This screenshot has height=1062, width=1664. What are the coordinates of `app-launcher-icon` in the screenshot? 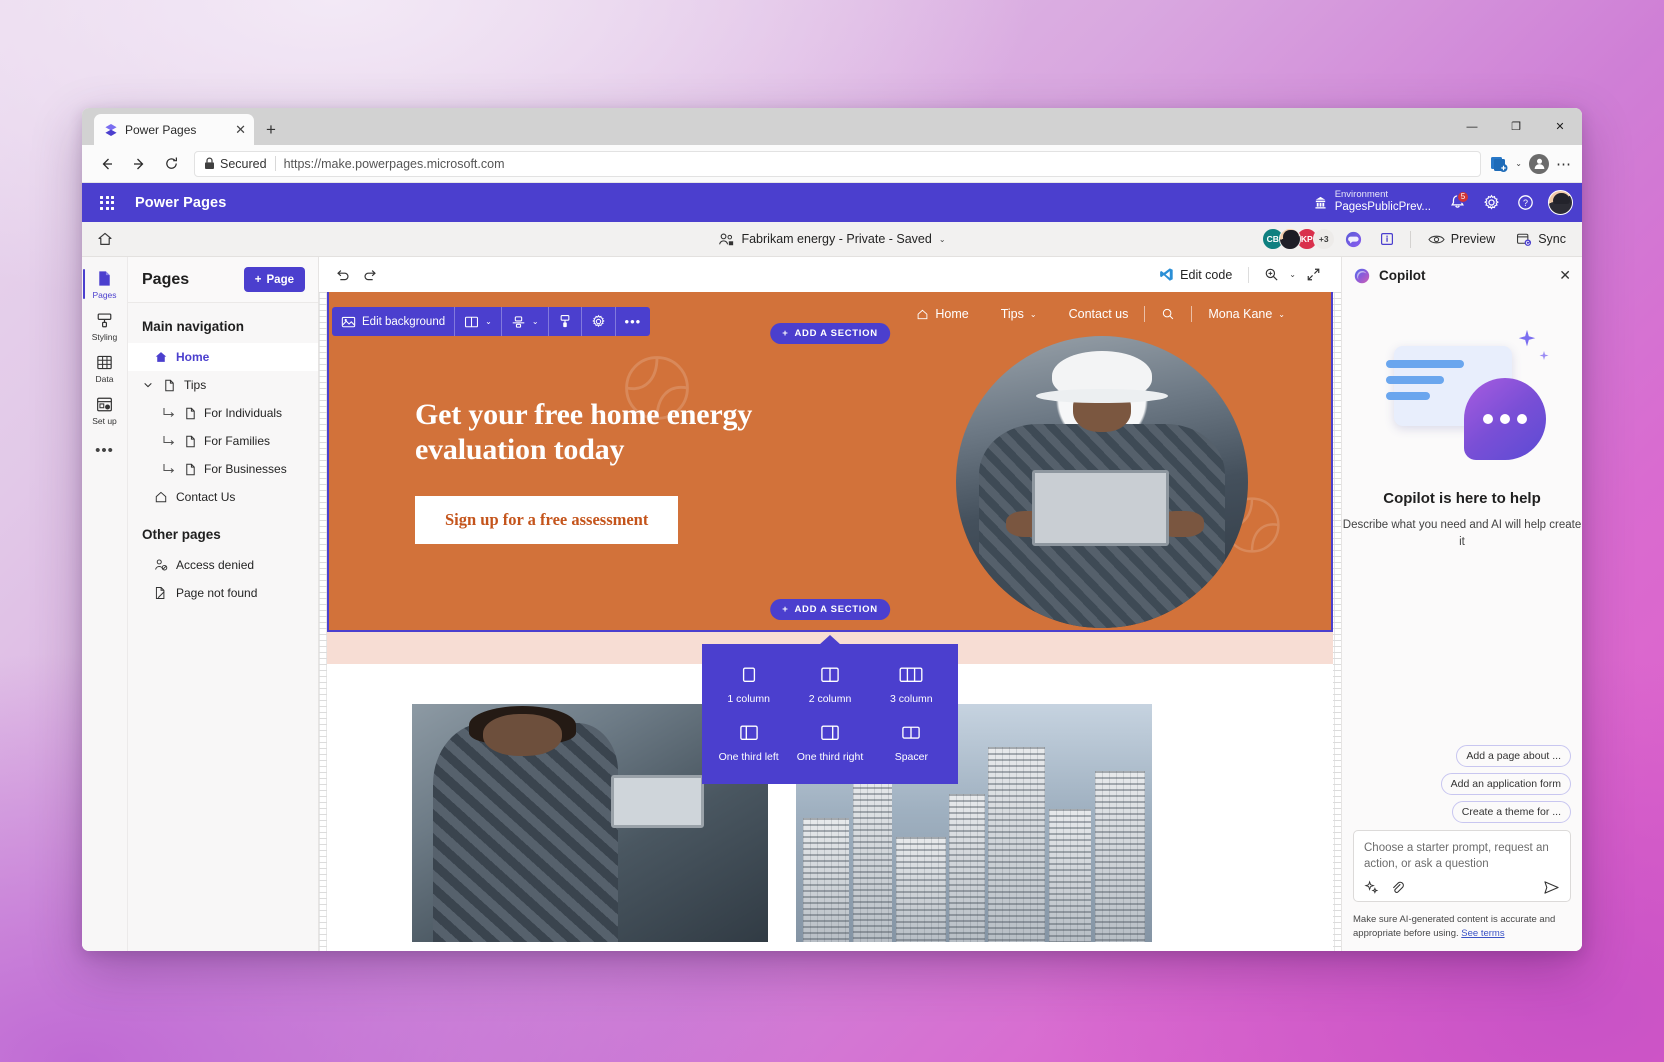 It's located at (107, 203).